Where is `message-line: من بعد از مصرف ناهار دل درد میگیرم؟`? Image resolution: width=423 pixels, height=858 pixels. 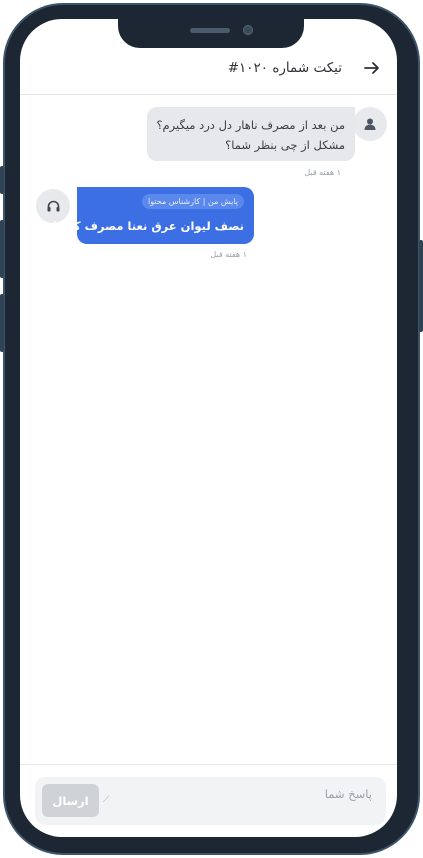
message-line: من بعد از مصرف ناهار دل درد میگیرم؟ is located at coordinates (250, 125).